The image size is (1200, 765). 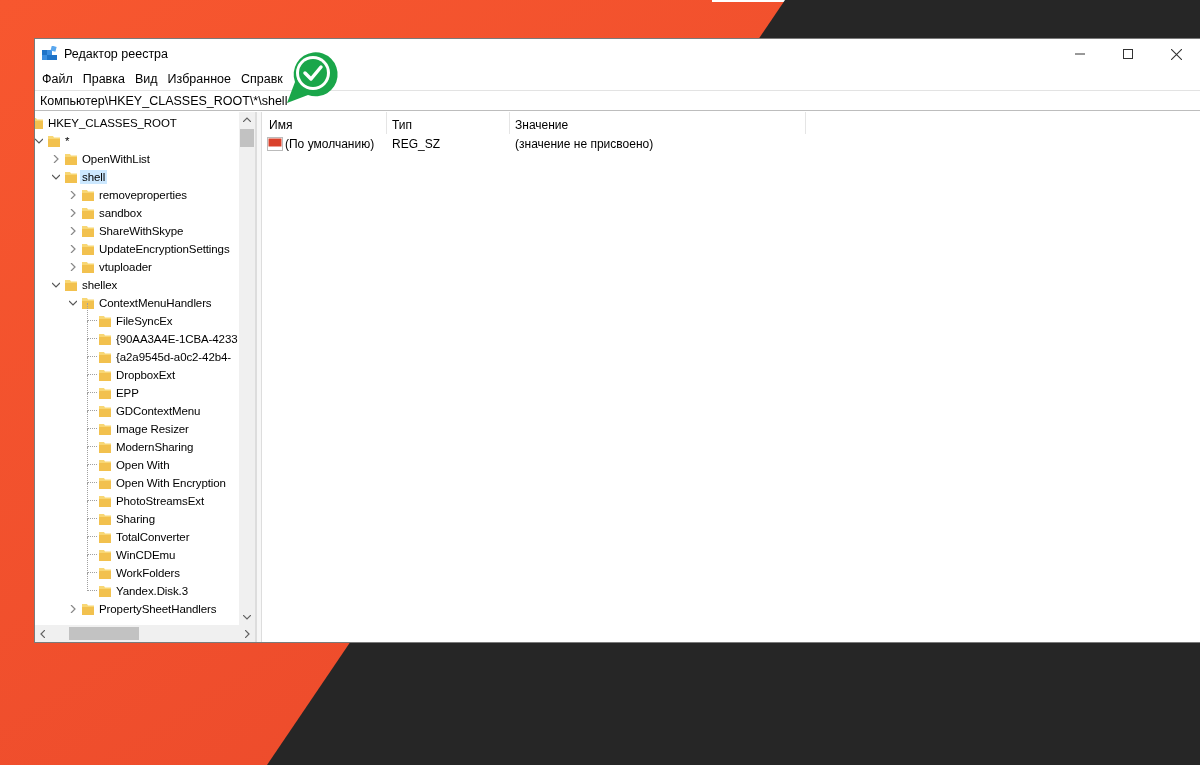 What do you see at coordinates (247, 617) in the screenshot?
I see `scroll-down-icon` at bounding box center [247, 617].